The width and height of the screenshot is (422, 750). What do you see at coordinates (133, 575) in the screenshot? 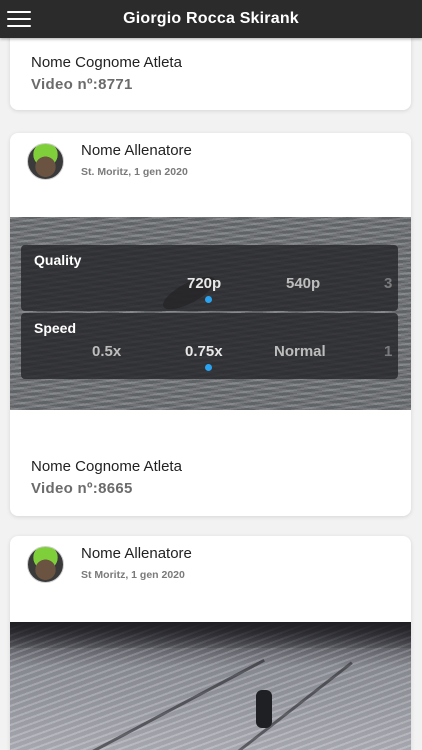
I see `post-location-date: St Moritz, 1 gen 2020` at bounding box center [133, 575].